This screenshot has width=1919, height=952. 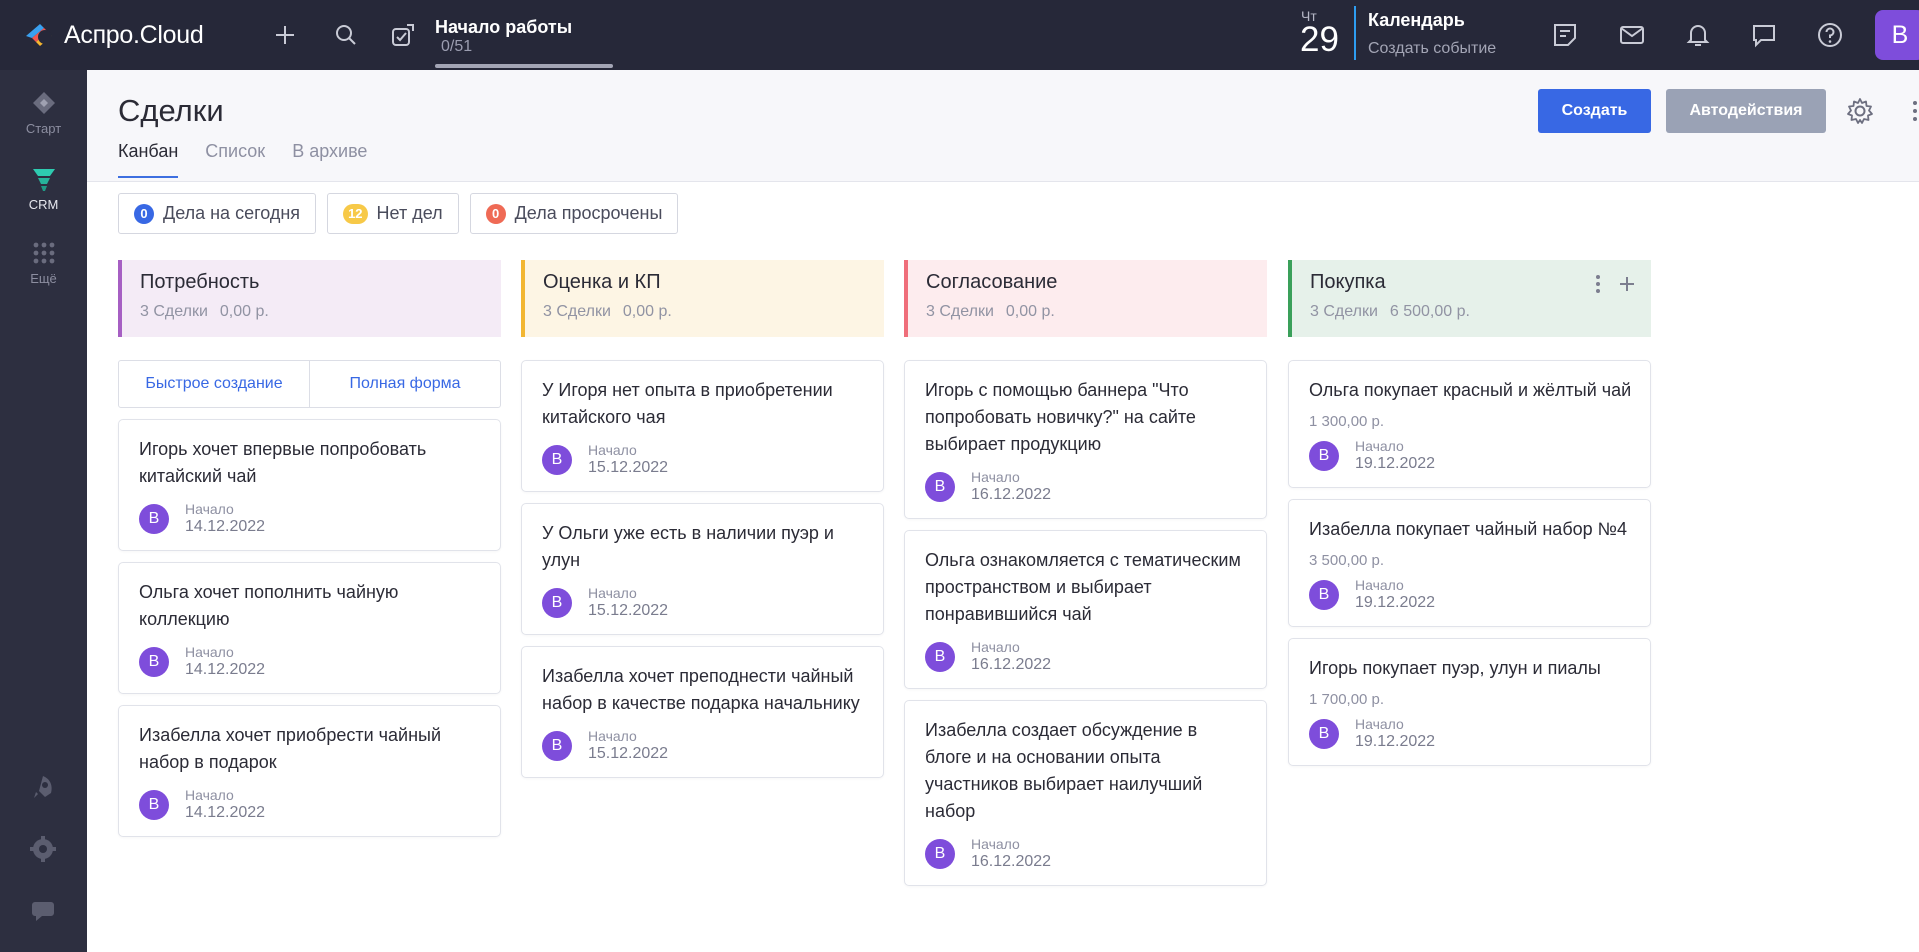 I want to click on gear-icon, so click(x=1860, y=111).